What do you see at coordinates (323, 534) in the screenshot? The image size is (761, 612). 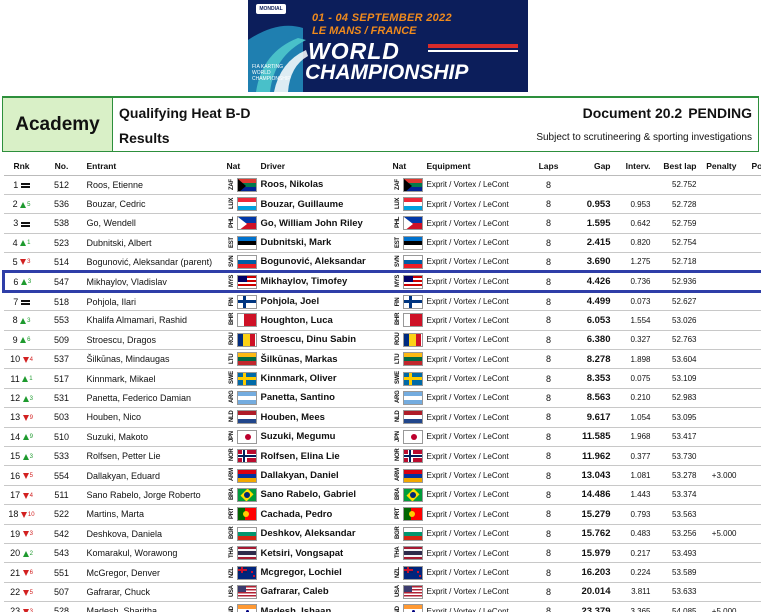 I see `driver-name: Deshkov, Aleksandar` at bounding box center [323, 534].